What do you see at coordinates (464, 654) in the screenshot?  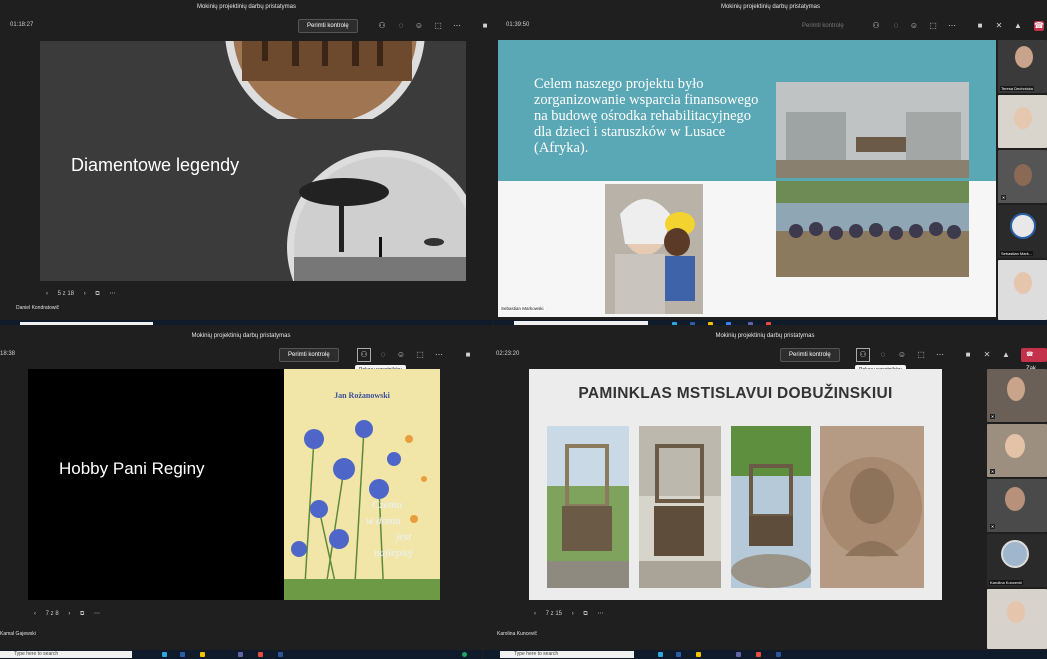 I see `tray-icon` at bounding box center [464, 654].